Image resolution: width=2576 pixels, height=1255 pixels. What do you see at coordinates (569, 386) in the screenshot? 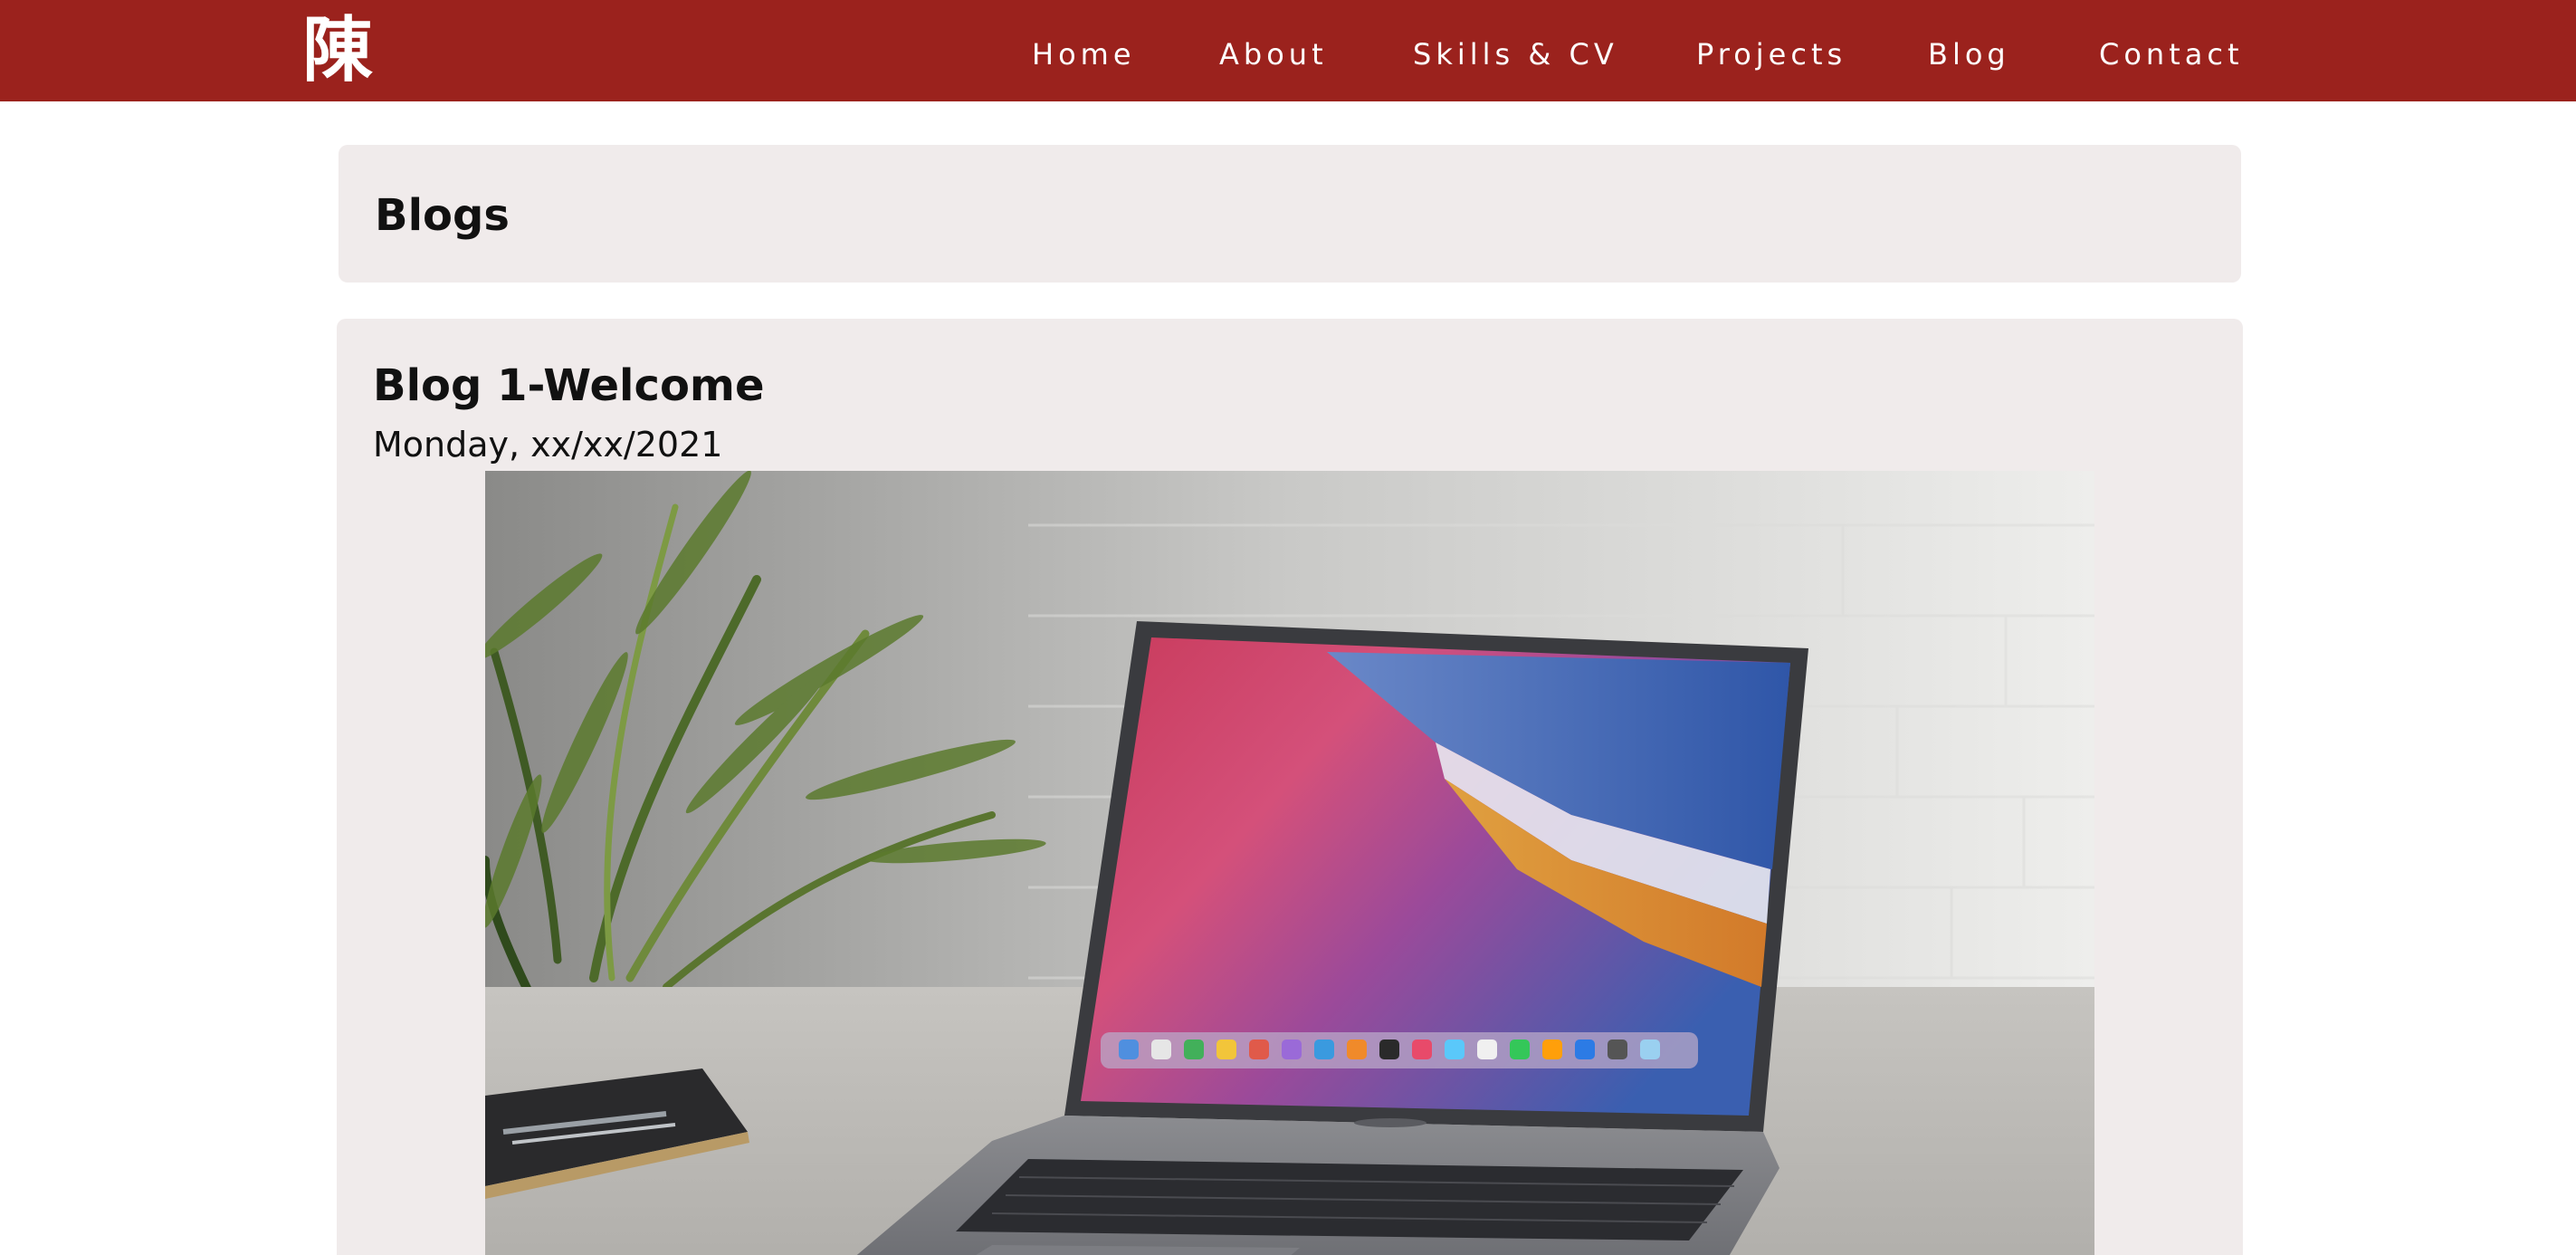
I see `post-title: Blog 1-Welcome` at bounding box center [569, 386].